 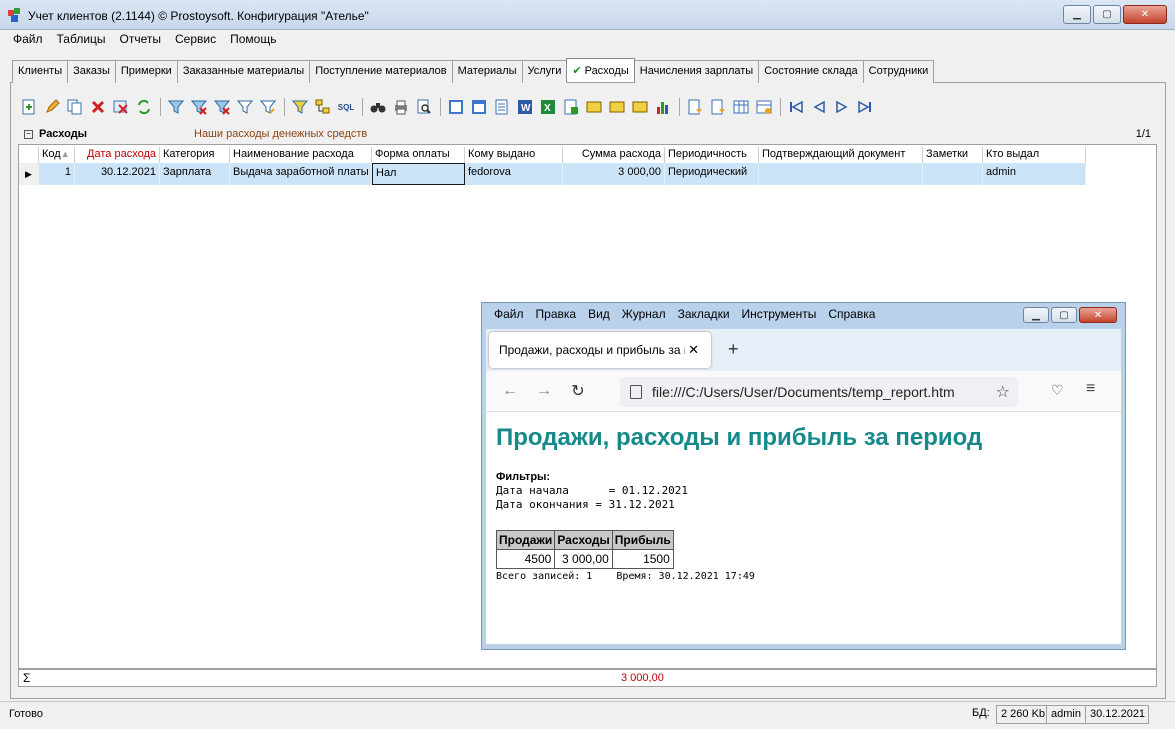 What do you see at coordinates (614, 174) in the screenshot?
I see `cell-amount: 3 000,00` at bounding box center [614, 174].